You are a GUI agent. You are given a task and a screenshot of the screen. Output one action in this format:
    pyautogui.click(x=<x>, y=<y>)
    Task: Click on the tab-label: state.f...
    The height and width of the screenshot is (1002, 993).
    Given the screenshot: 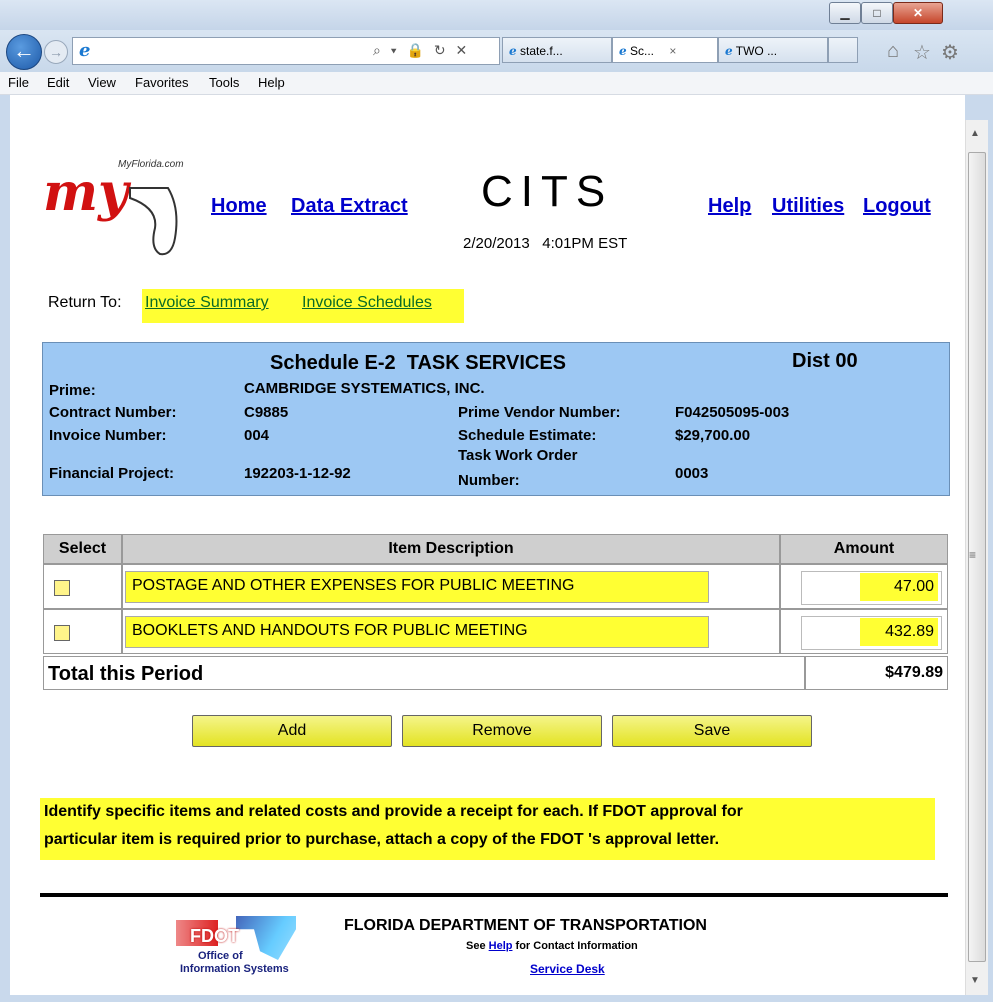 What is the action you would take?
    pyautogui.click(x=541, y=51)
    